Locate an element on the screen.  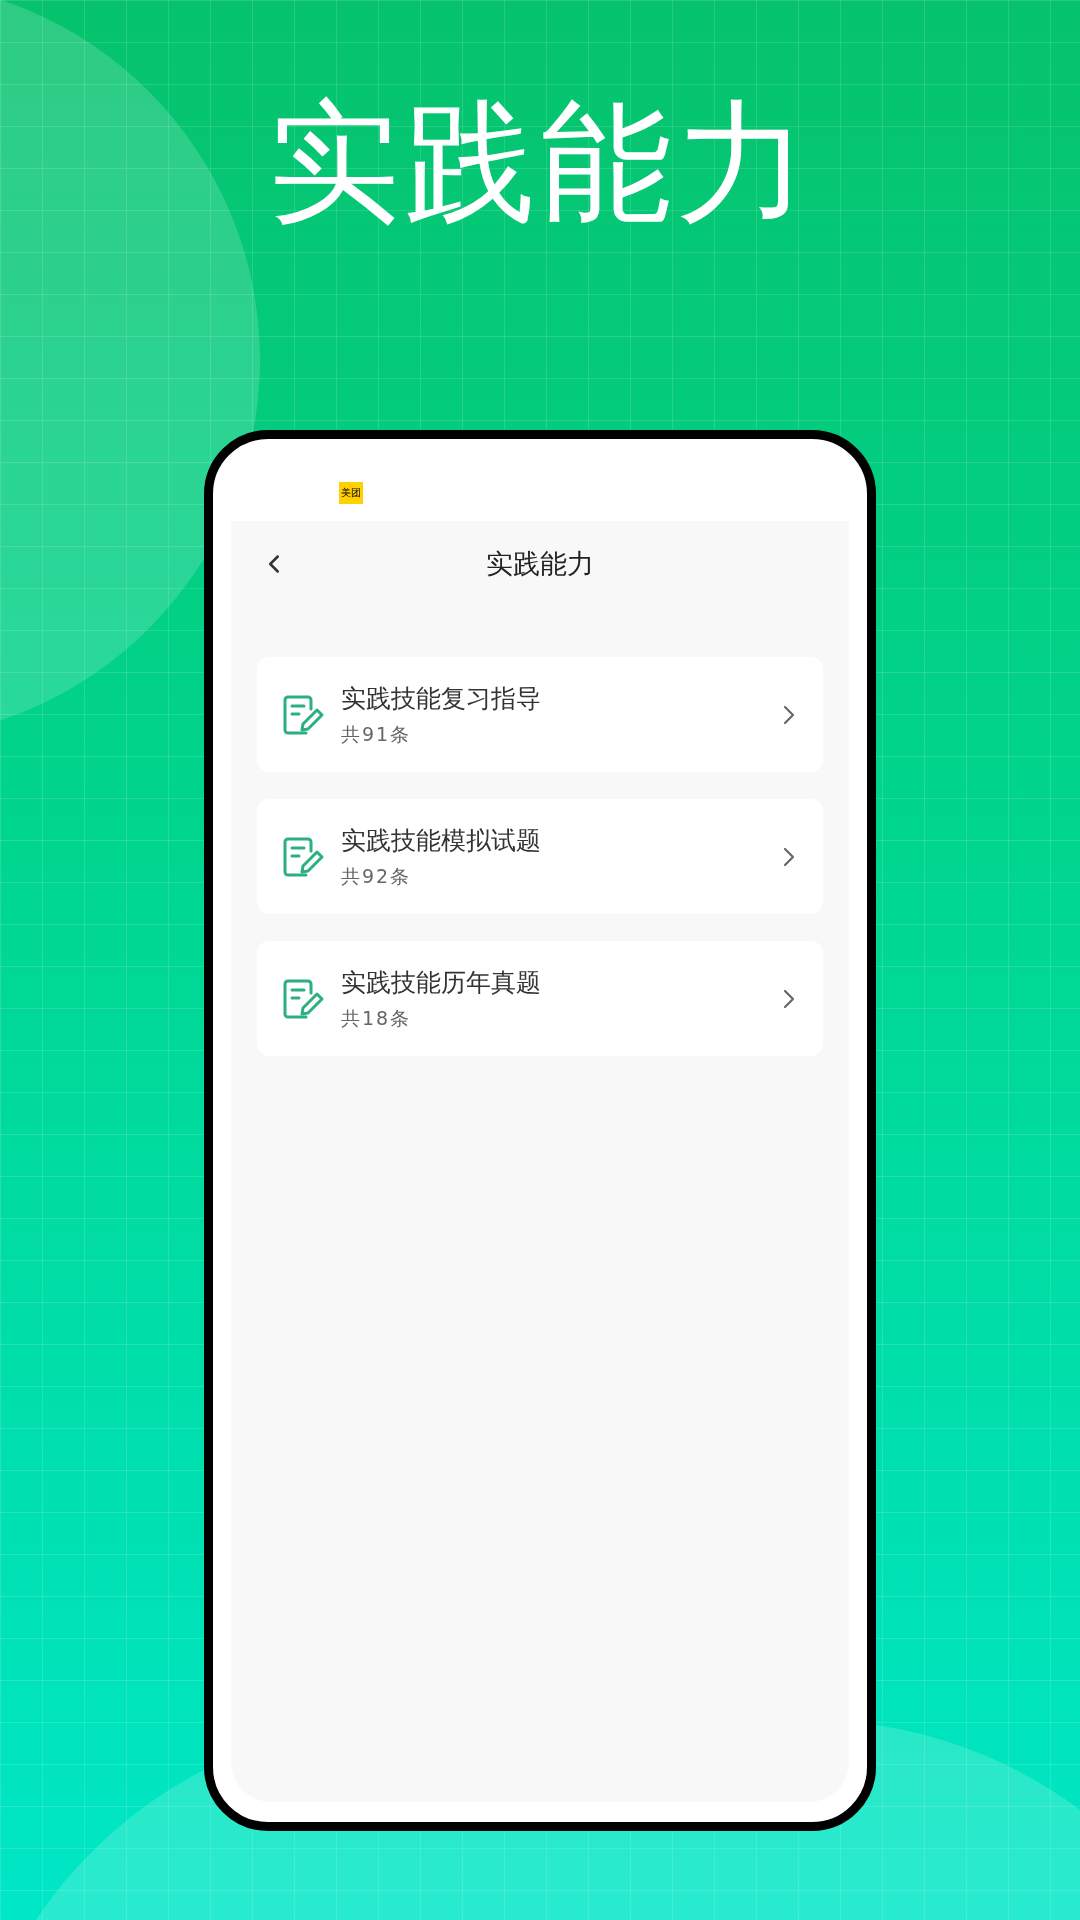
item-count: 共92条 is located at coordinates (377, 876).